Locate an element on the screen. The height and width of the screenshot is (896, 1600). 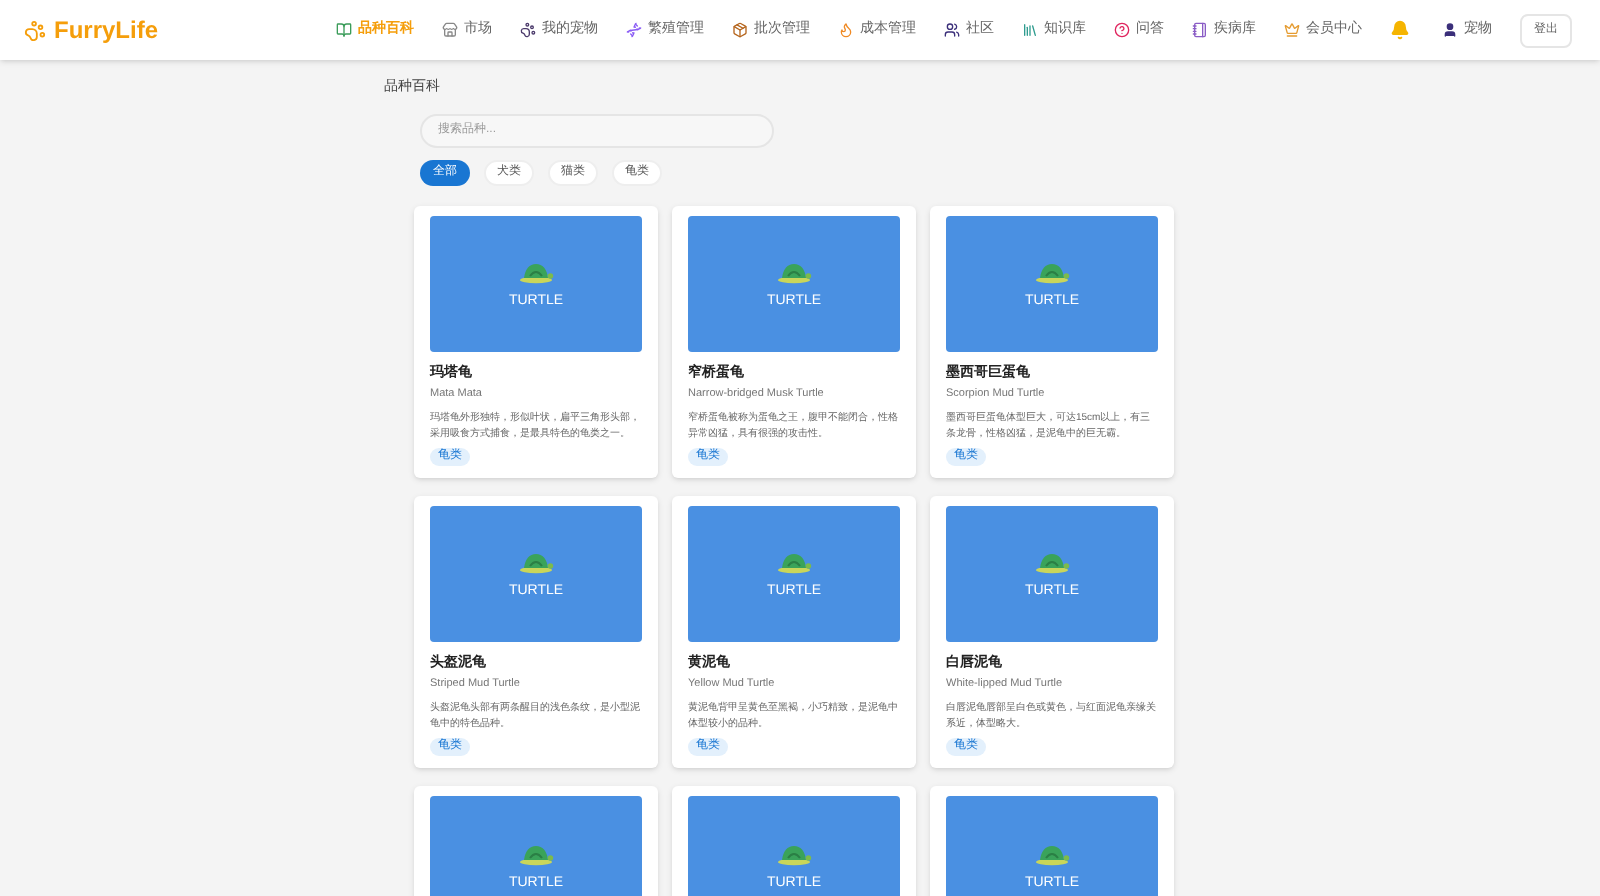
users-icon is located at coordinates (952, 30).